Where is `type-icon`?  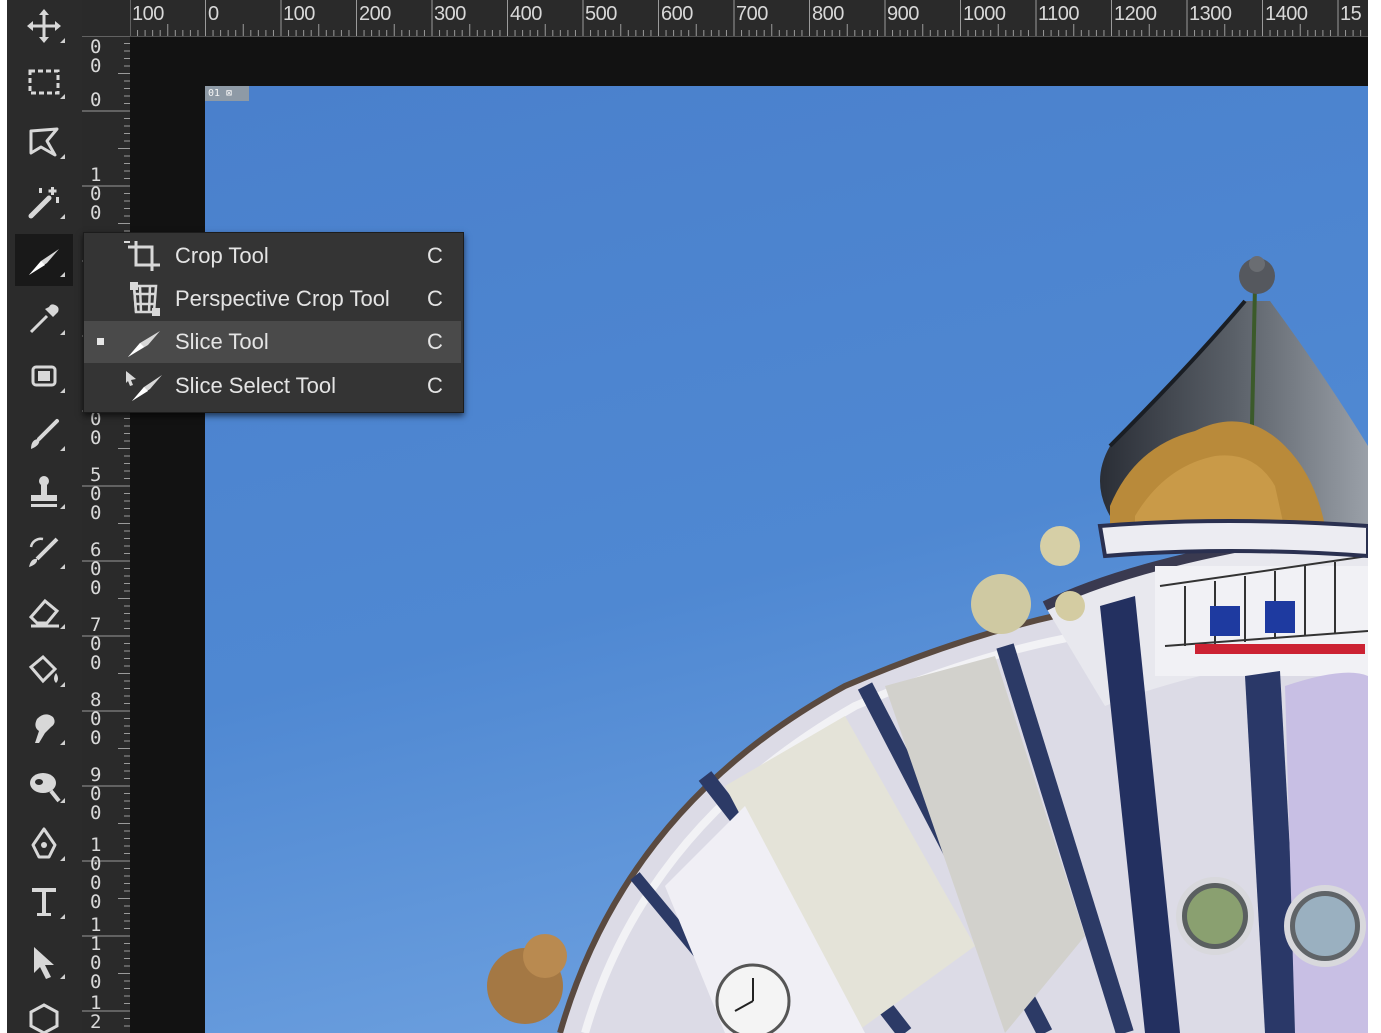
type-icon is located at coordinates (44, 902).